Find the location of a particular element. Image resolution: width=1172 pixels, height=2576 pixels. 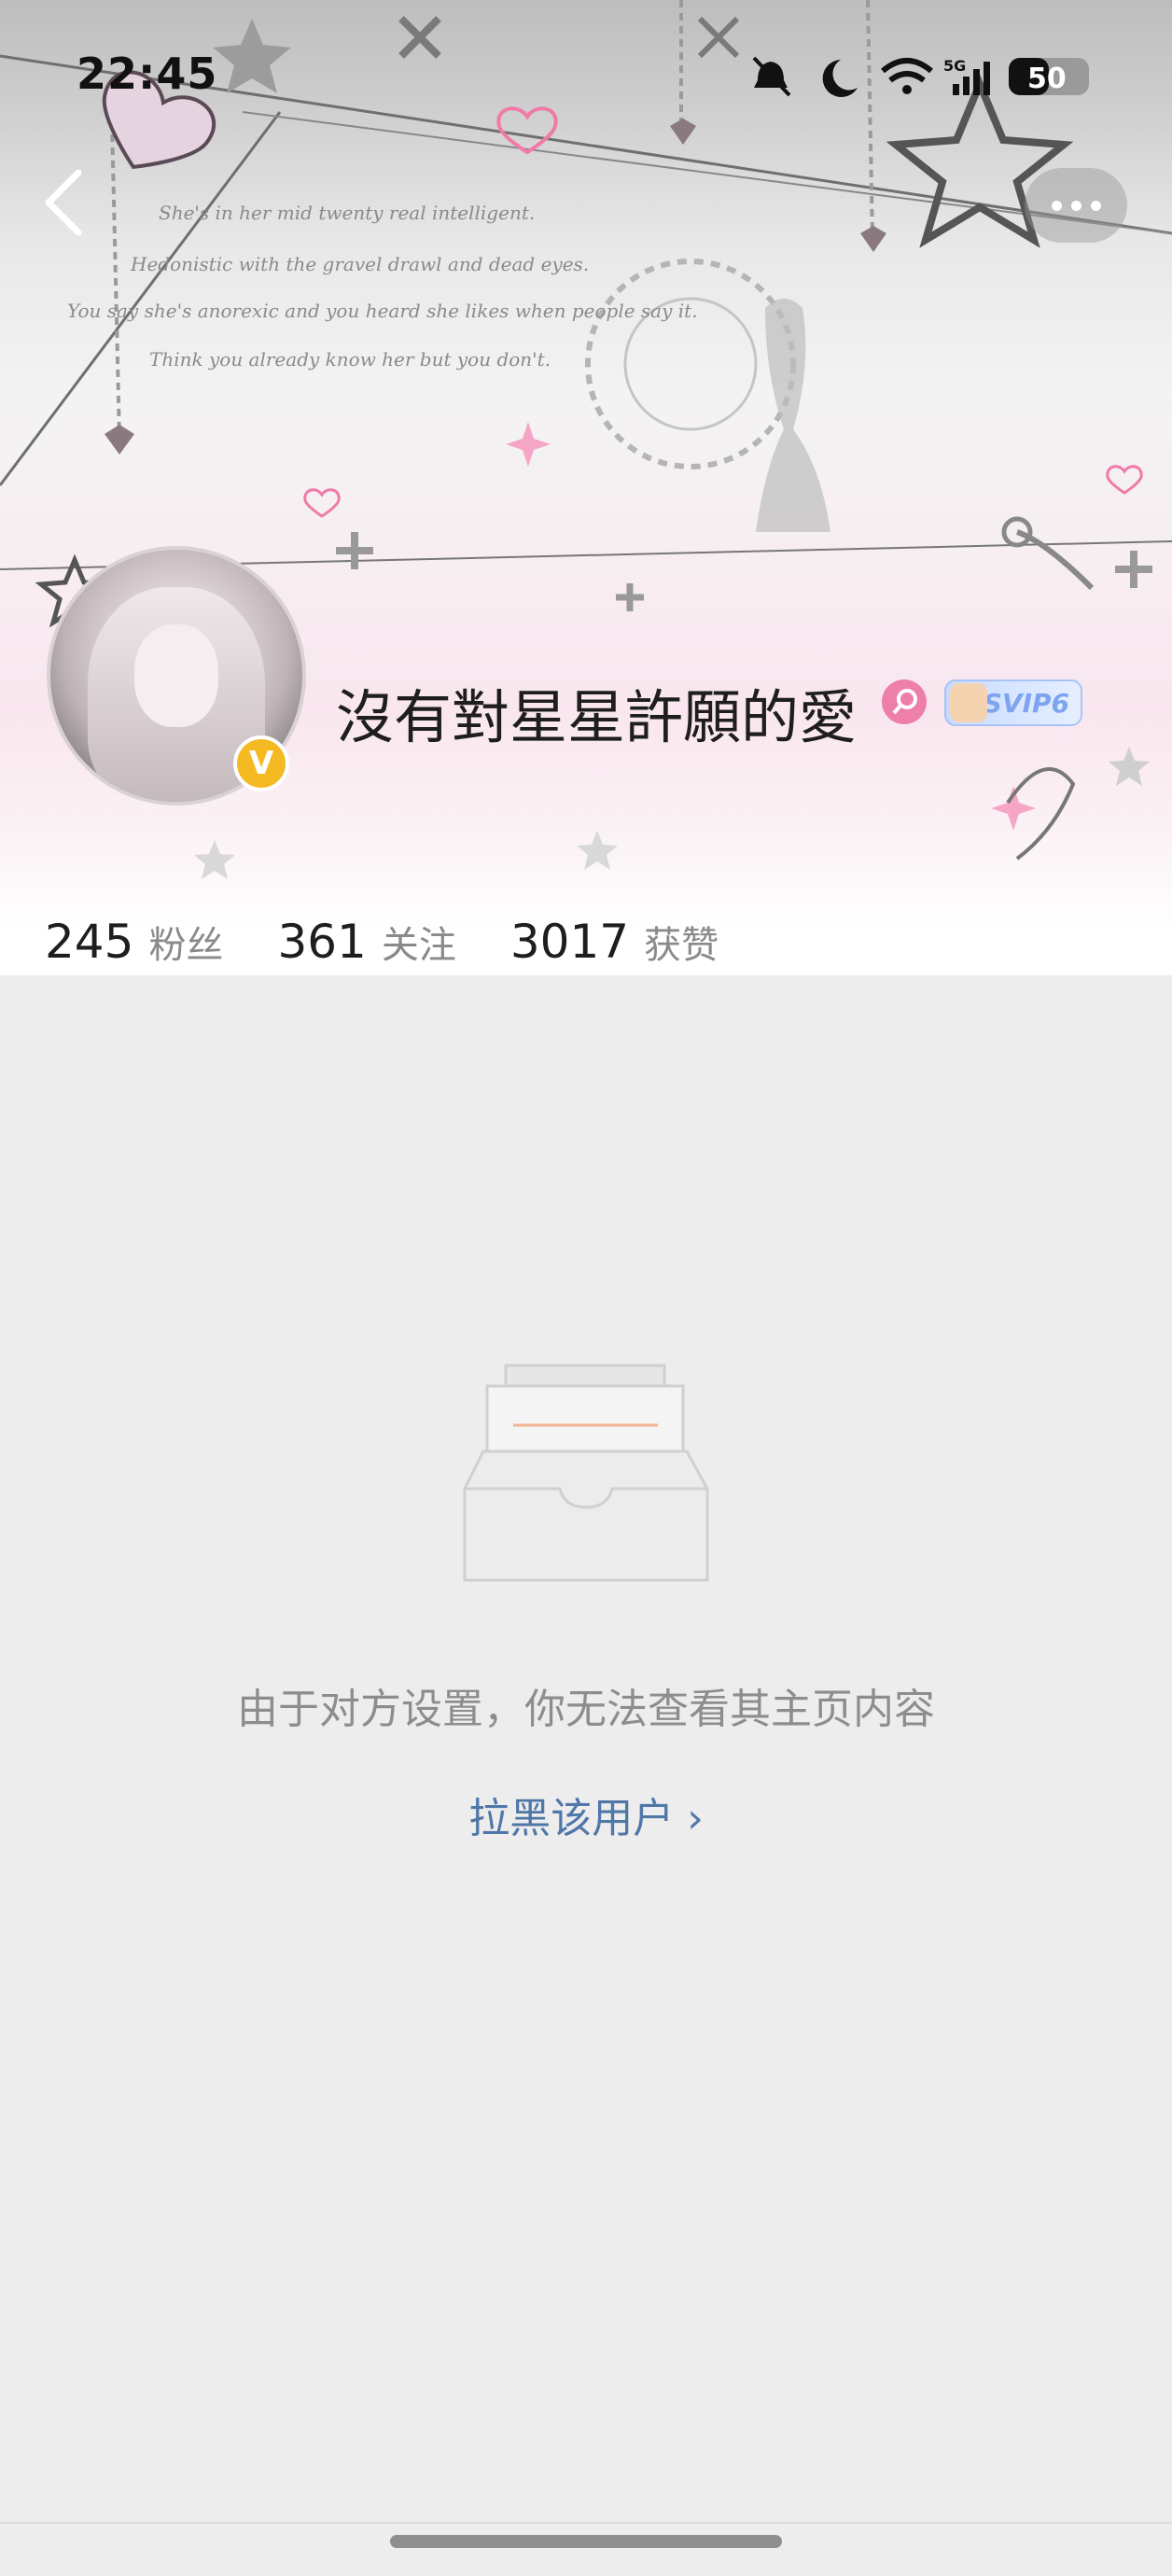

profile-stats: 245 粉丝 361 关注 3017 获赞 is located at coordinates (382, 942).